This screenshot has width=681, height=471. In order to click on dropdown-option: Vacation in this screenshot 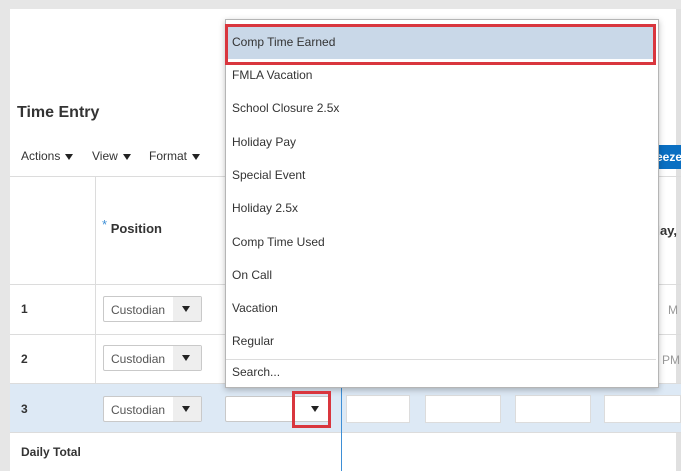, I will do `click(441, 308)`.